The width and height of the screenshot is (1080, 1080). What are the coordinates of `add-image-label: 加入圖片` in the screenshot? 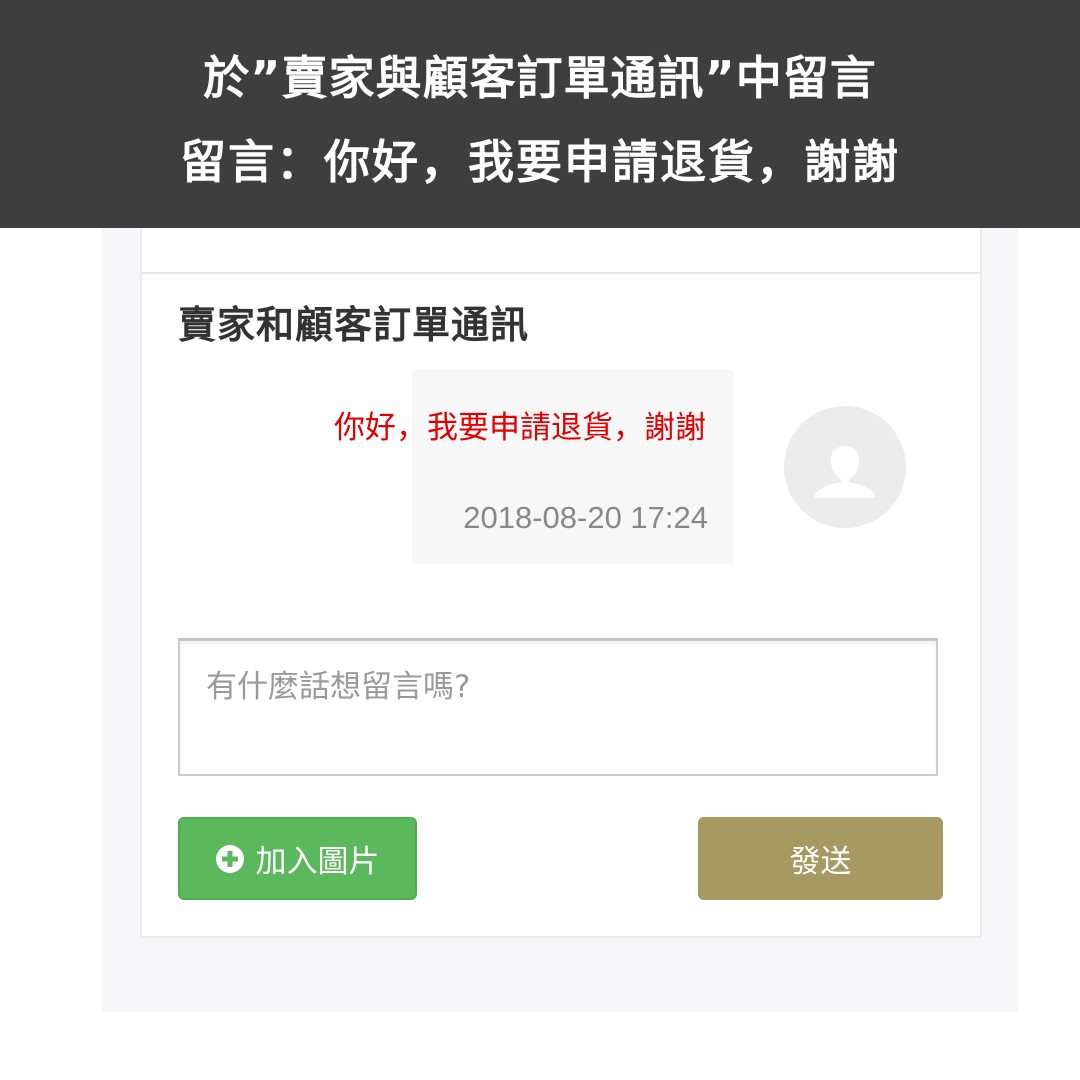 It's located at (317, 862).